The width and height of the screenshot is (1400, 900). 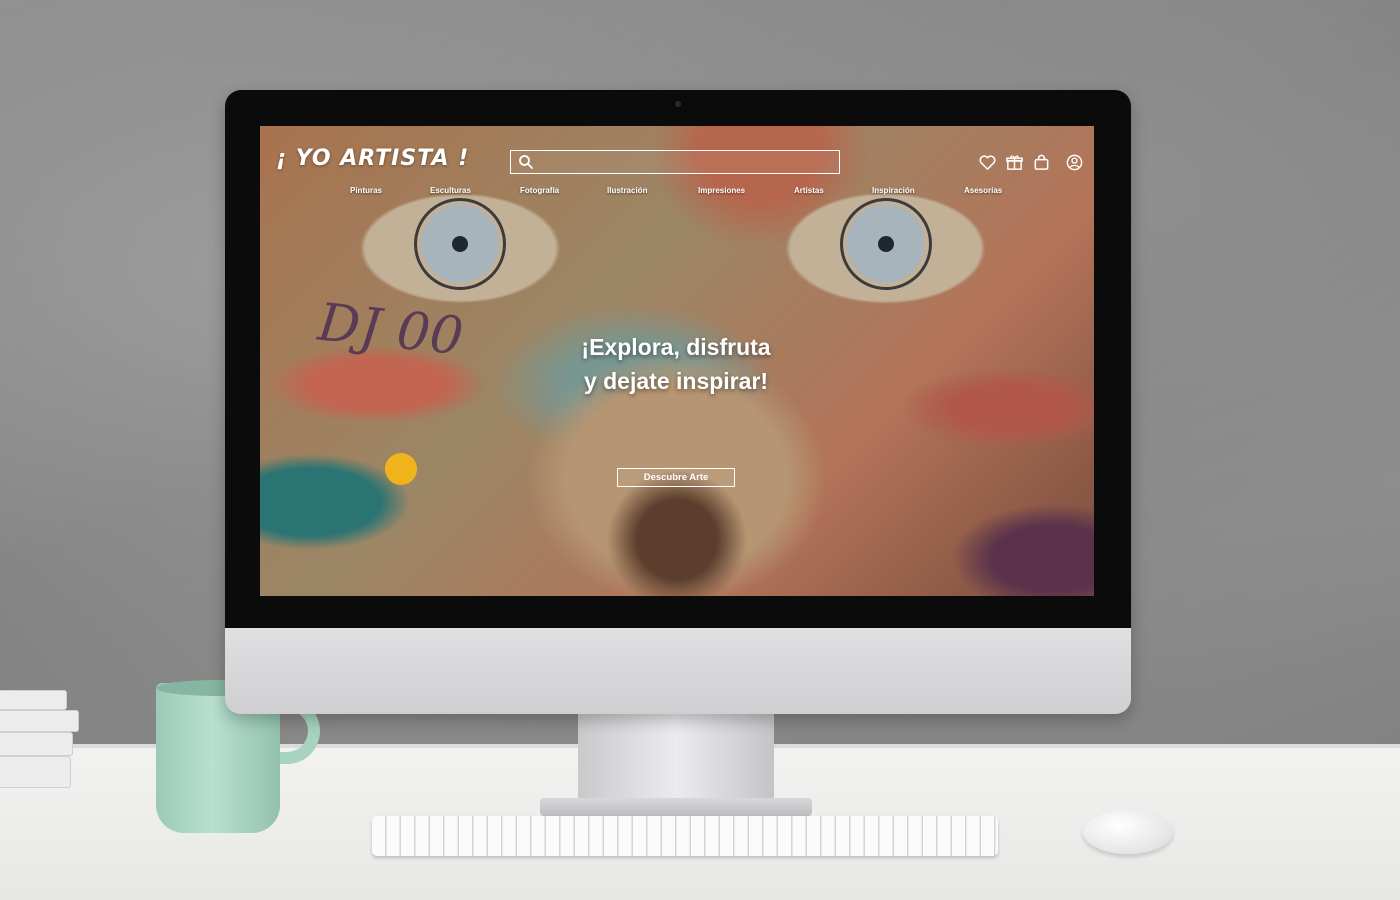 I want to click on nav-item-ilustracion: Ilustración, so click(x=627, y=190).